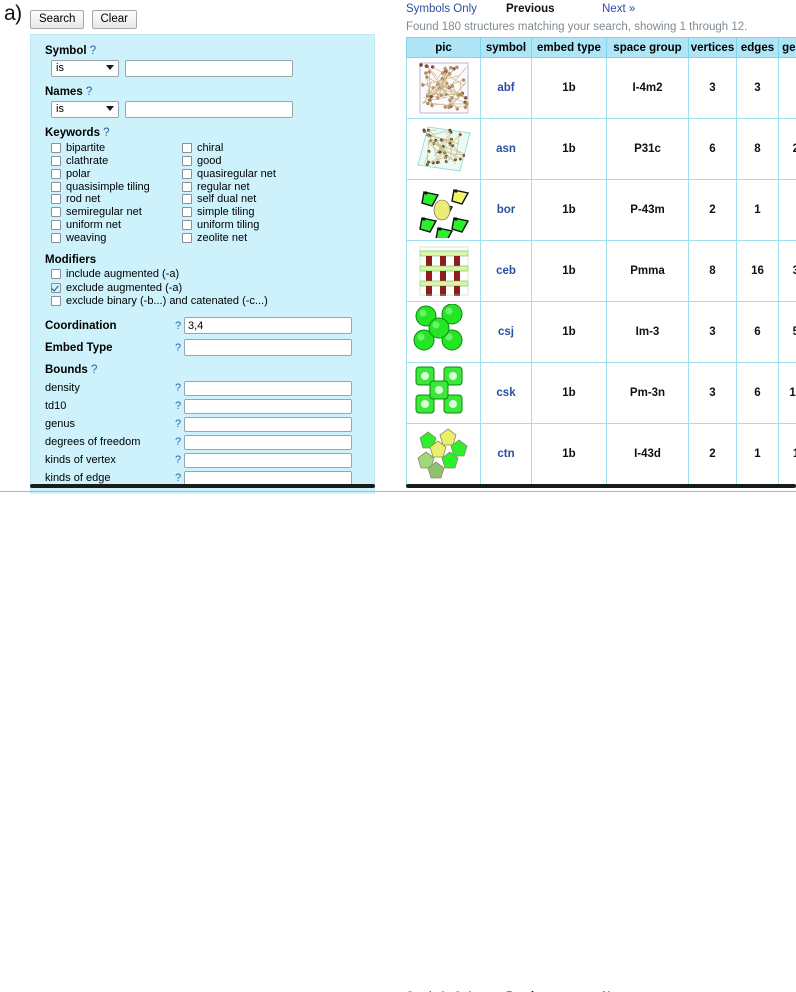  Describe the element at coordinates (506, 88) in the screenshot. I see `cell-symbol: abf` at that location.